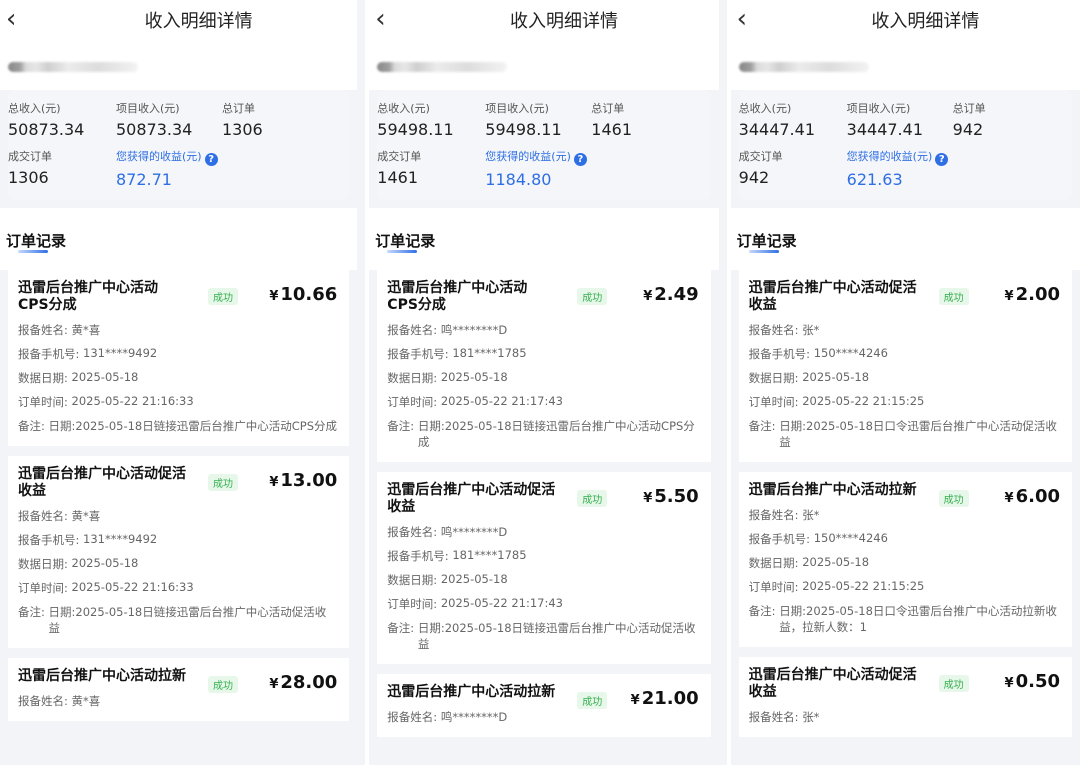 This screenshot has height=765, width=1080. Describe the element at coordinates (542, 354) in the screenshot. I see `reporter-phone-row: 报备手机号: 181****1785` at that location.